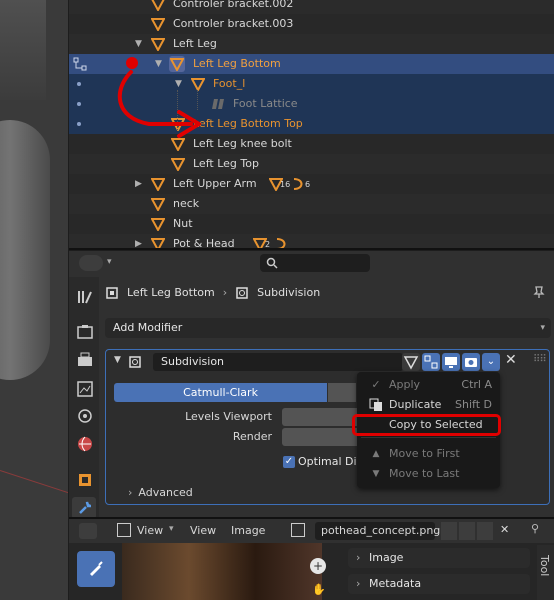 This screenshot has width=554, height=600. What do you see at coordinates (278, 362) in the screenshot?
I see `modifier-name-field: Subdivision` at bounding box center [278, 362].